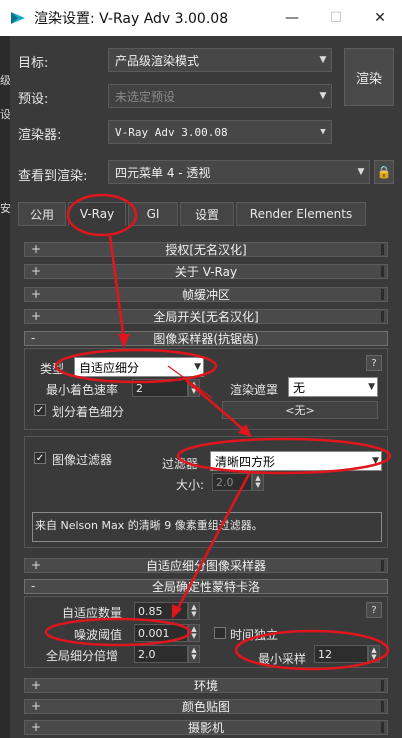  What do you see at coordinates (40, 135) in the screenshot?
I see `renderer-label: 渲染器:` at bounding box center [40, 135].